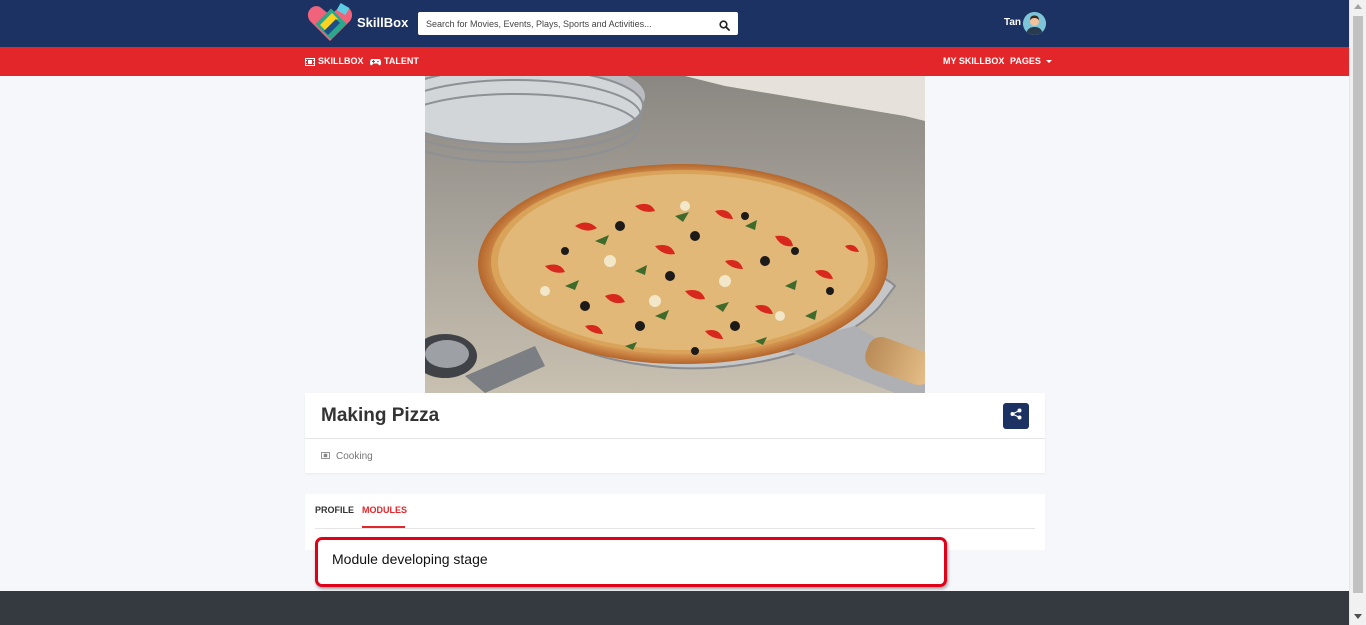  What do you see at coordinates (1012, 22) in the screenshot?
I see `user-name: Tan` at bounding box center [1012, 22].